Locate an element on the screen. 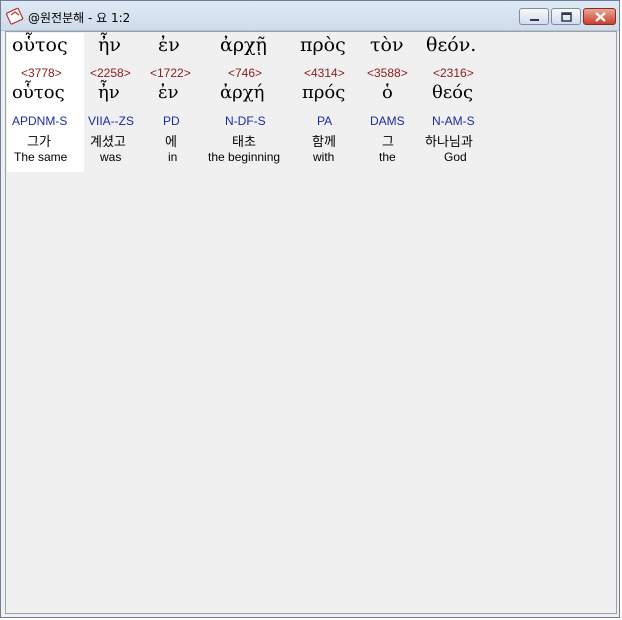 This screenshot has width=622, height=620. maximize-button is located at coordinates (566, 16).